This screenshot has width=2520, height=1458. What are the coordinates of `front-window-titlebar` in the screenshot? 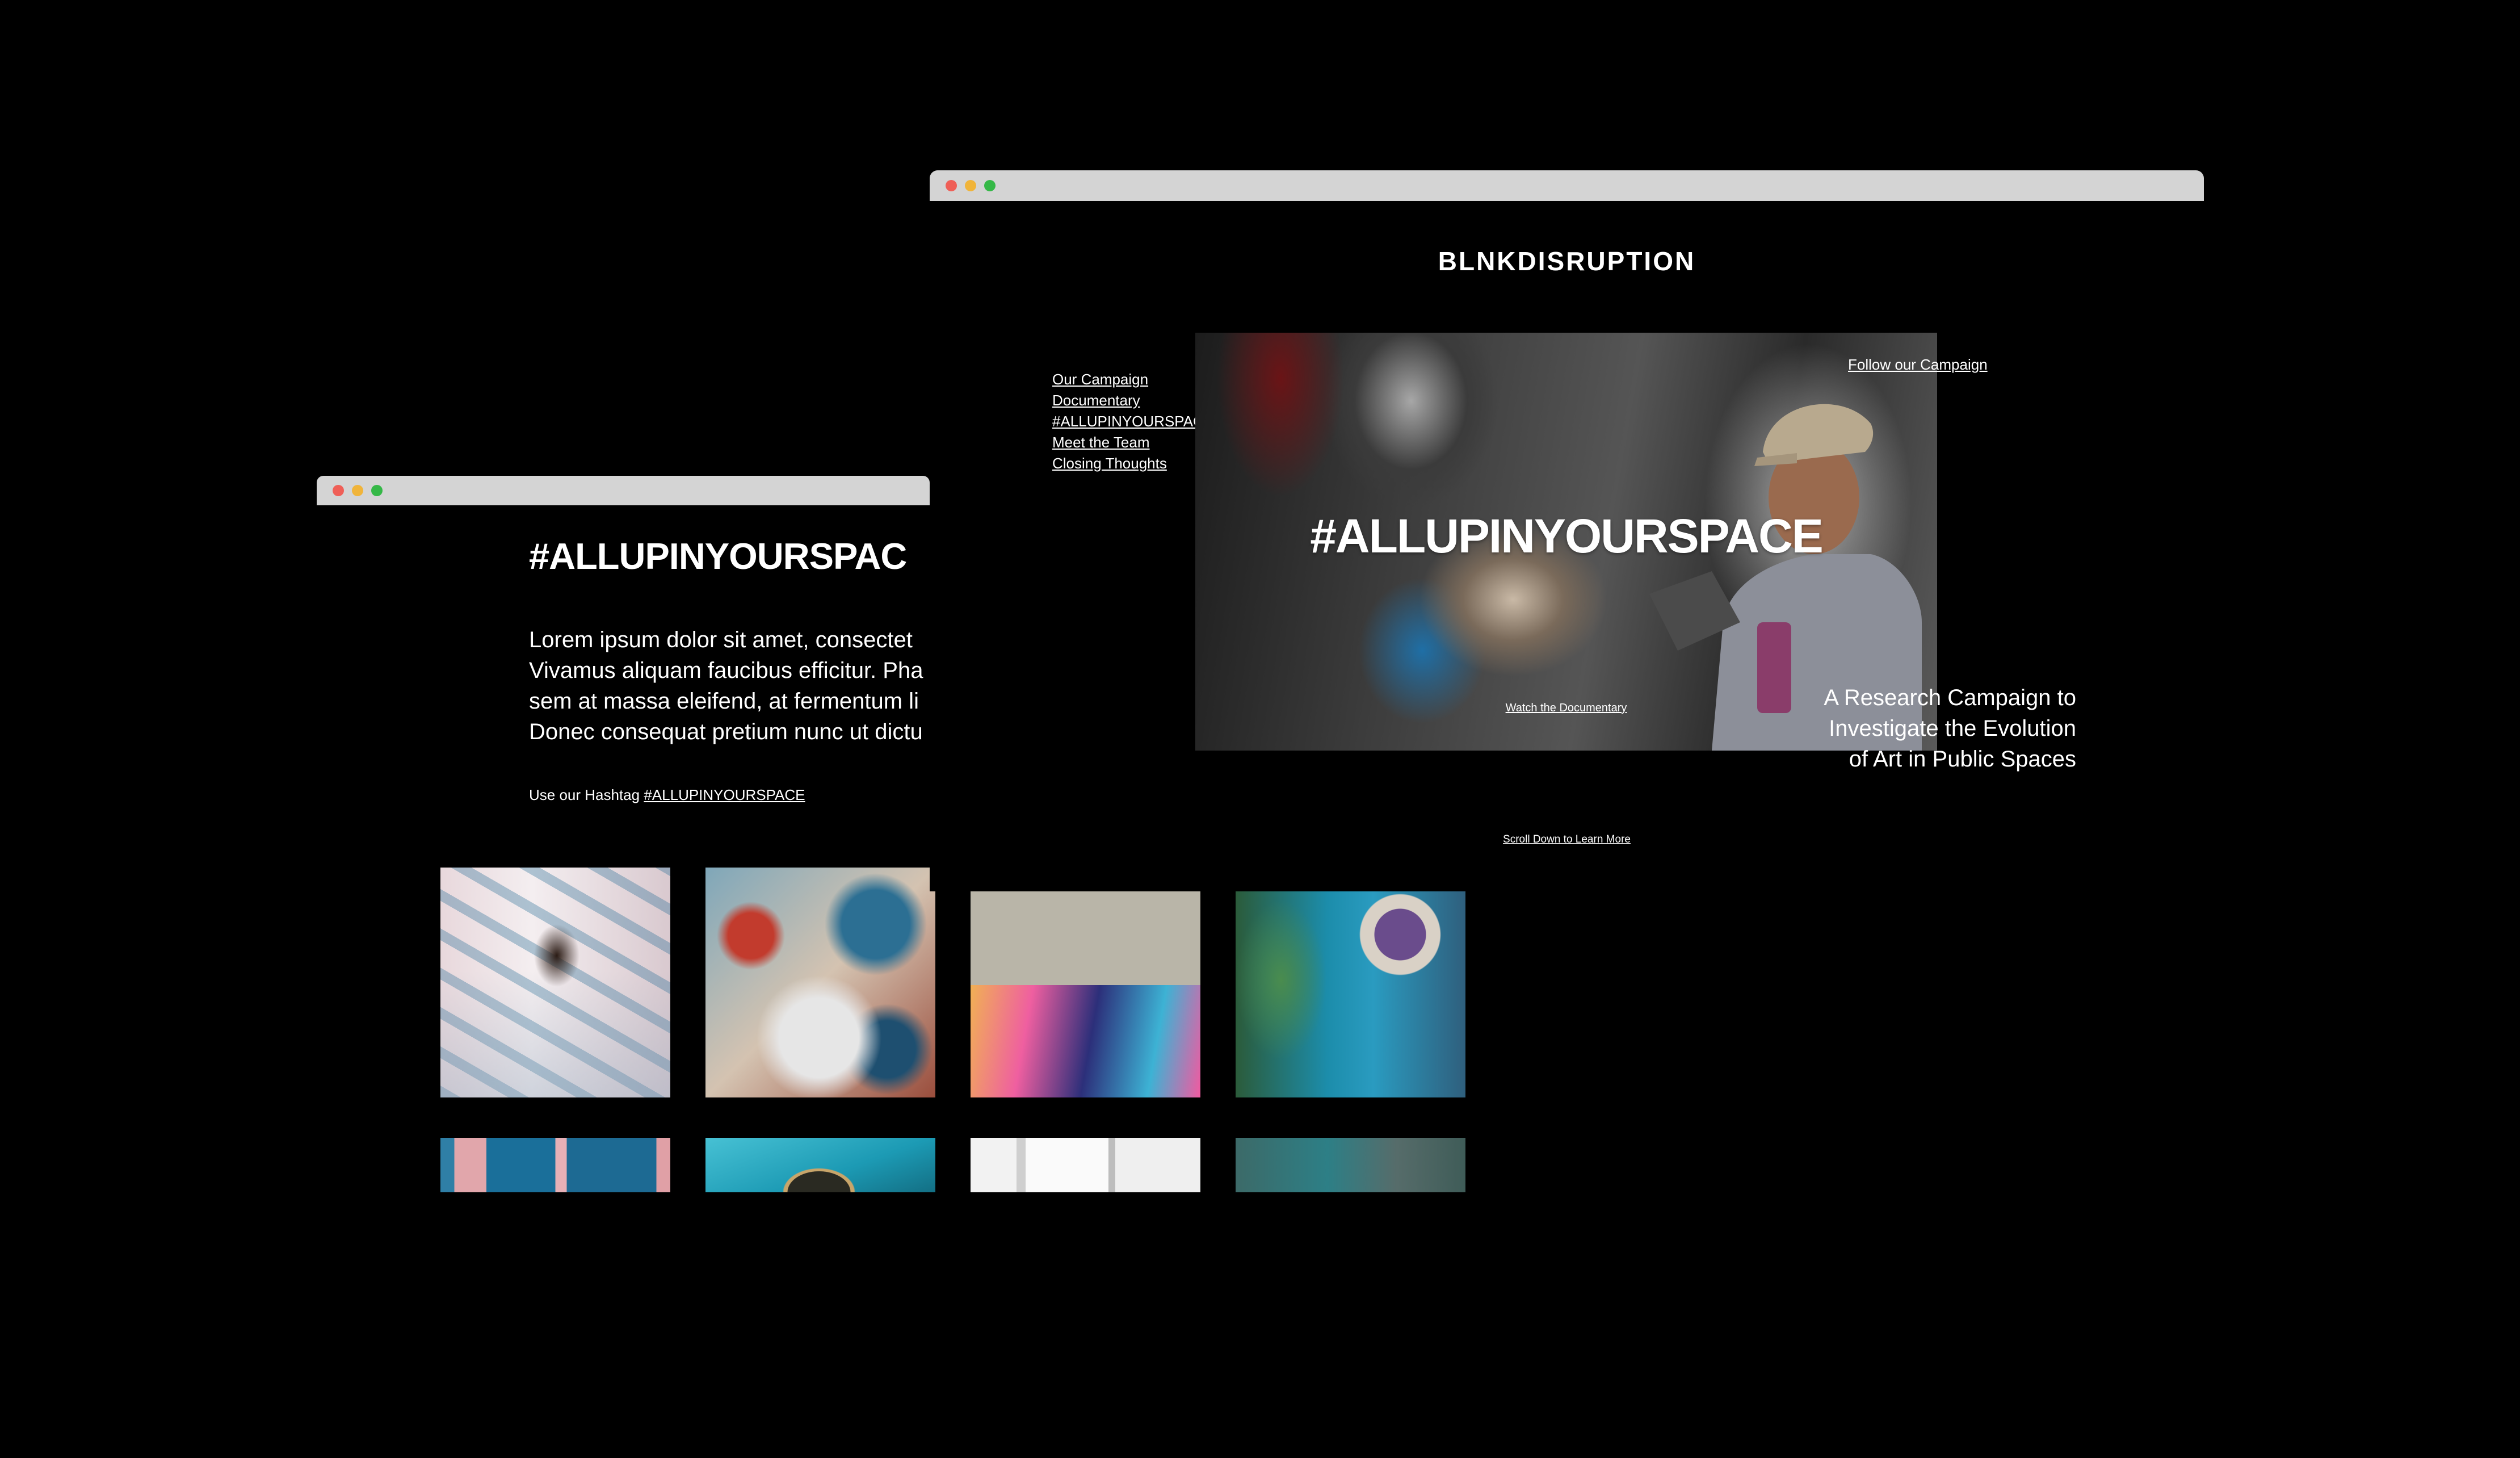 It's located at (1567, 185).